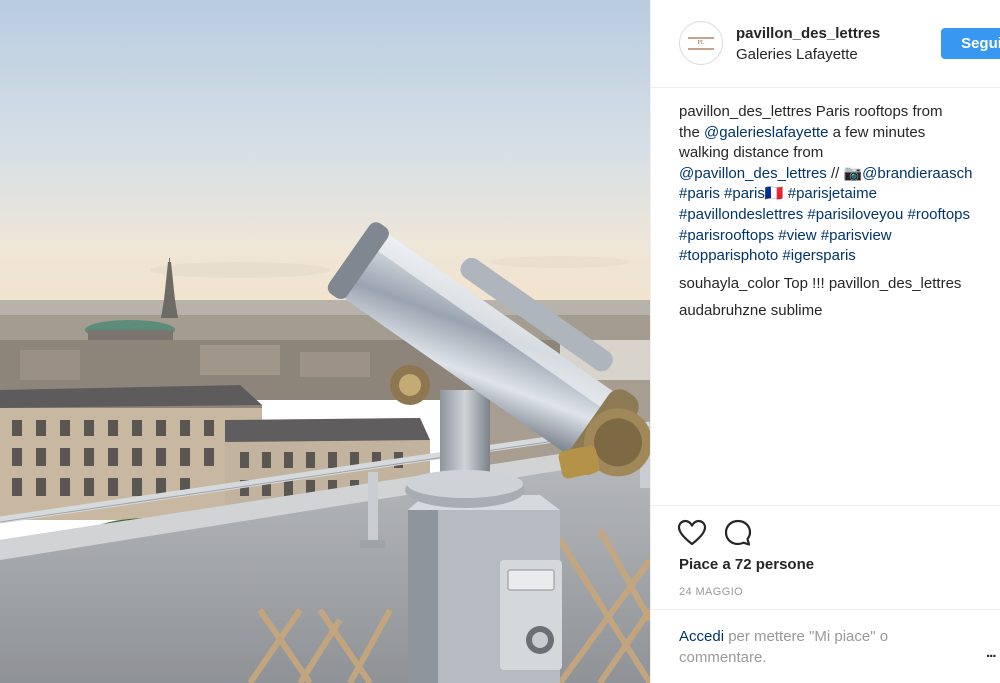 This screenshot has height=683, width=1000. I want to click on mention-link: @galerieslafayette, so click(766, 132).